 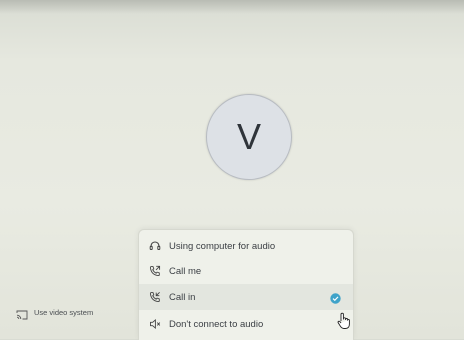 I want to click on use-video-system-label: Use video system, so click(x=64, y=312).